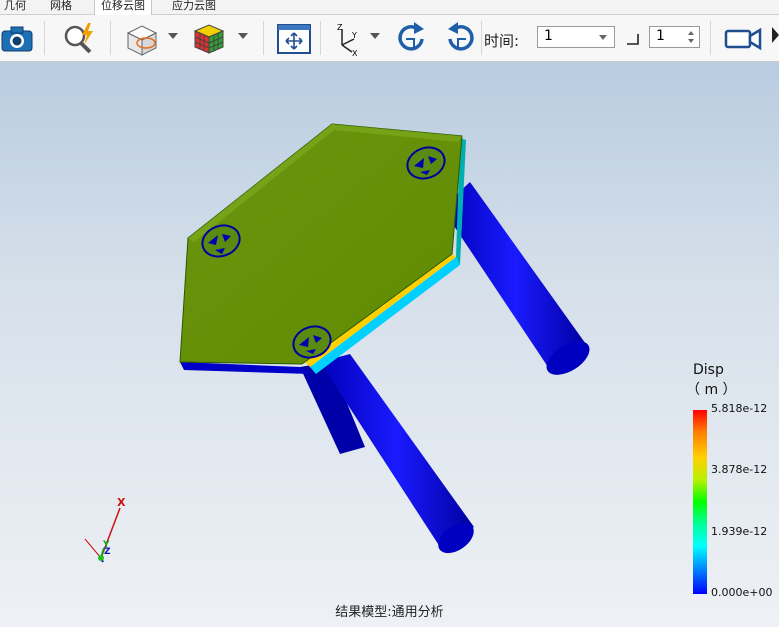 The height and width of the screenshot is (627, 779). What do you see at coordinates (142, 38) in the screenshot?
I see `view-cube-icon` at bounding box center [142, 38].